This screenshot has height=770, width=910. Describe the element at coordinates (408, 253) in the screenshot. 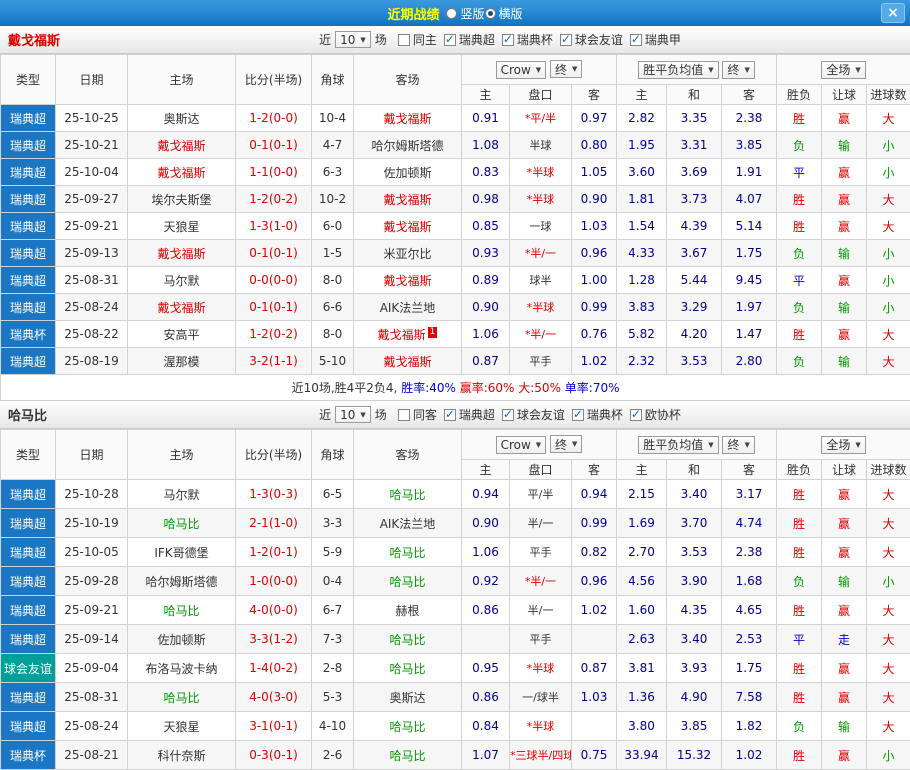

I see `away-team-link: 米亚尔比` at that location.